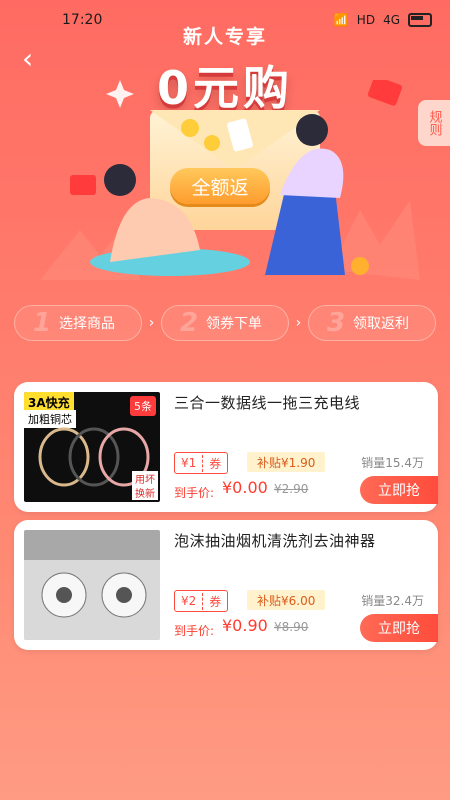 This screenshot has height=800, width=450. Describe the element at coordinates (189, 323) in the screenshot. I see `step-number: 2` at that location.